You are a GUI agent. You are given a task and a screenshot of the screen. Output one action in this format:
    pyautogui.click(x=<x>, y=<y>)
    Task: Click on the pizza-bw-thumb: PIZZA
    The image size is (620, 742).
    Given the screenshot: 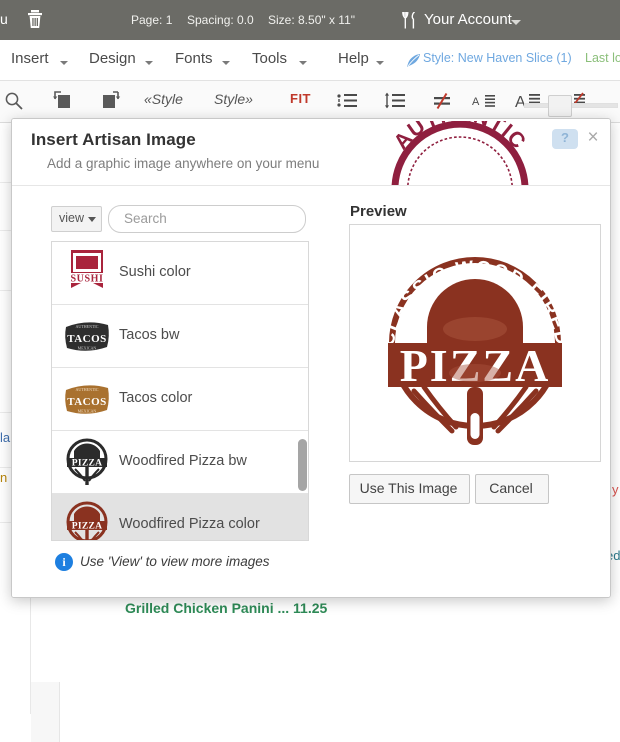 What is the action you would take?
    pyautogui.click(x=87, y=462)
    